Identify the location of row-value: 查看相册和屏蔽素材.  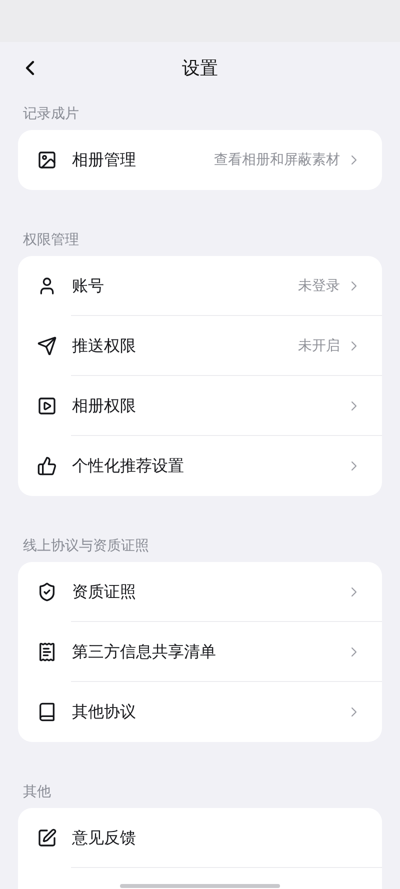
(277, 160).